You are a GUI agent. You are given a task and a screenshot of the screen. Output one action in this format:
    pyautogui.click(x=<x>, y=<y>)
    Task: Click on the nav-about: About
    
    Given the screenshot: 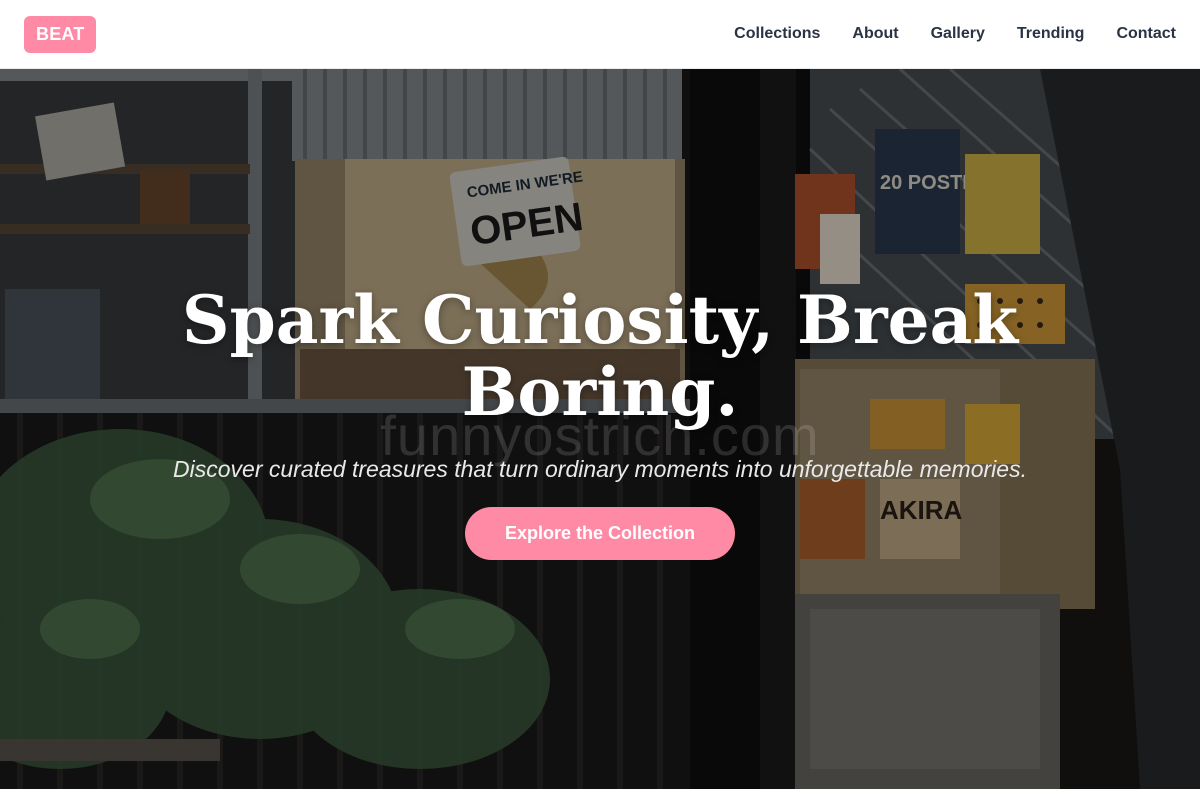 What is the action you would take?
    pyautogui.click(x=875, y=34)
    